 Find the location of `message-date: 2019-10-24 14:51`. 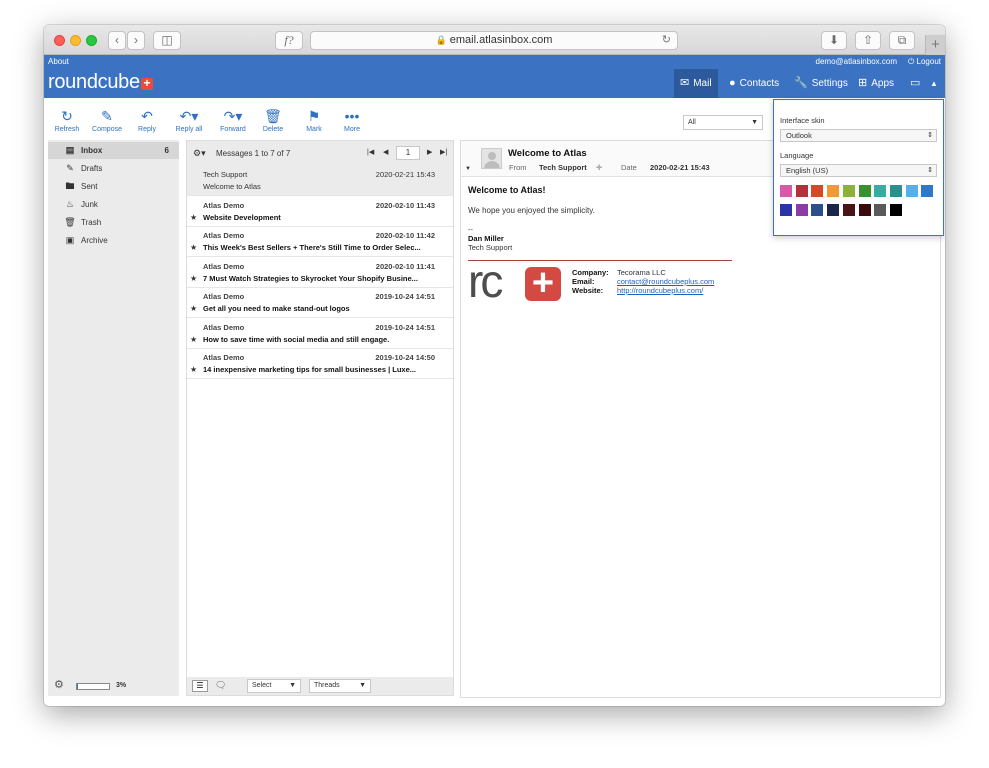

message-date: 2019-10-24 14:51 is located at coordinates (405, 296).